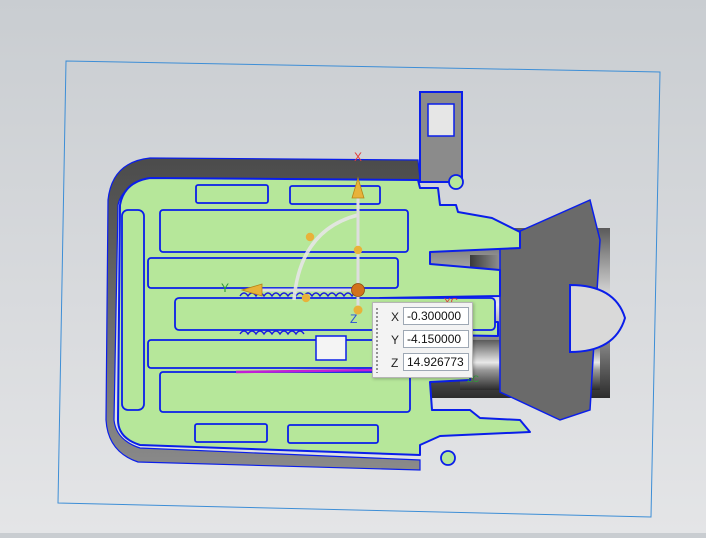  Describe the element at coordinates (441, 120) in the screenshot. I see `cap-bracket-hole` at that location.